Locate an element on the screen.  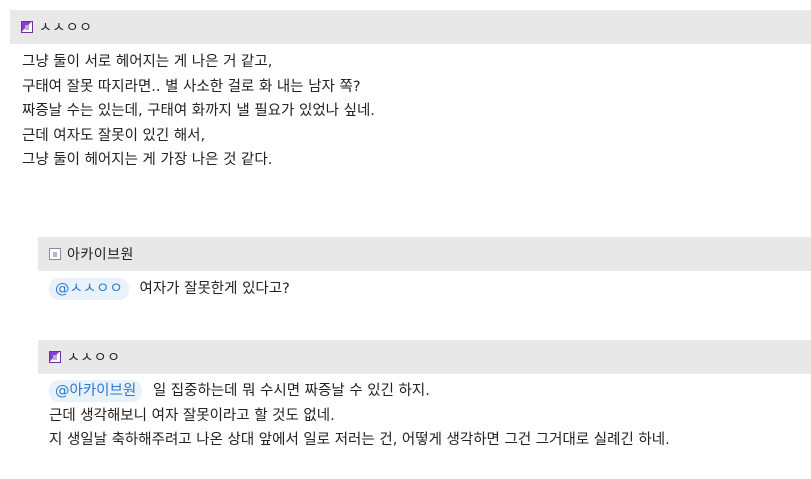
comment-line: 짜증날 수는 있는데, 구태여 화까지 낼 필요가 있었나 싶네. is located at coordinates (198, 111).